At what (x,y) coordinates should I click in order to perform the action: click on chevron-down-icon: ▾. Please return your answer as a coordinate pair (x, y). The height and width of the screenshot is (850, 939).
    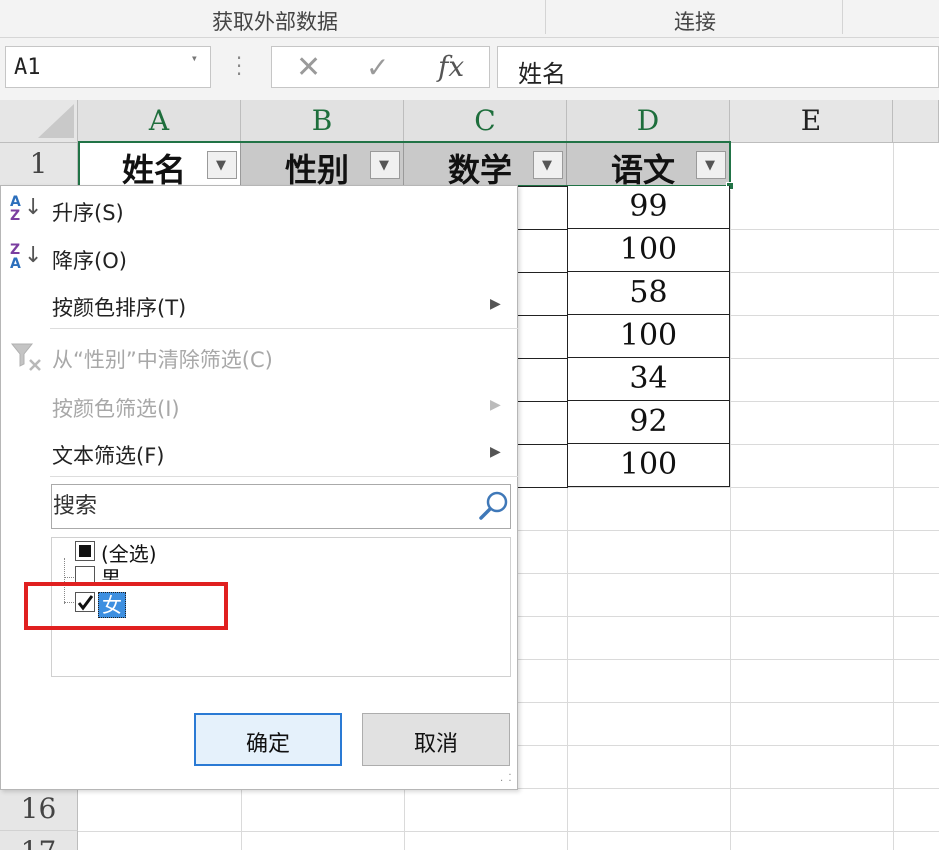
    Looking at the image, I should click on (194, 58).